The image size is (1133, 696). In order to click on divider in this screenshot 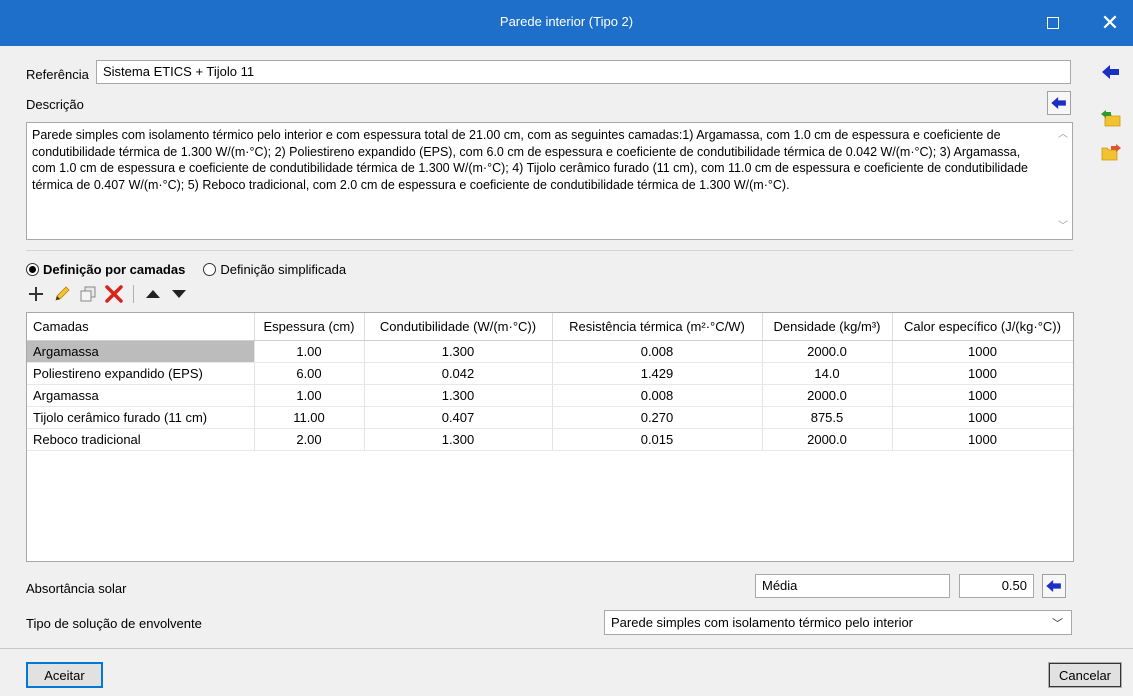, I will do `click(549, 250)`.